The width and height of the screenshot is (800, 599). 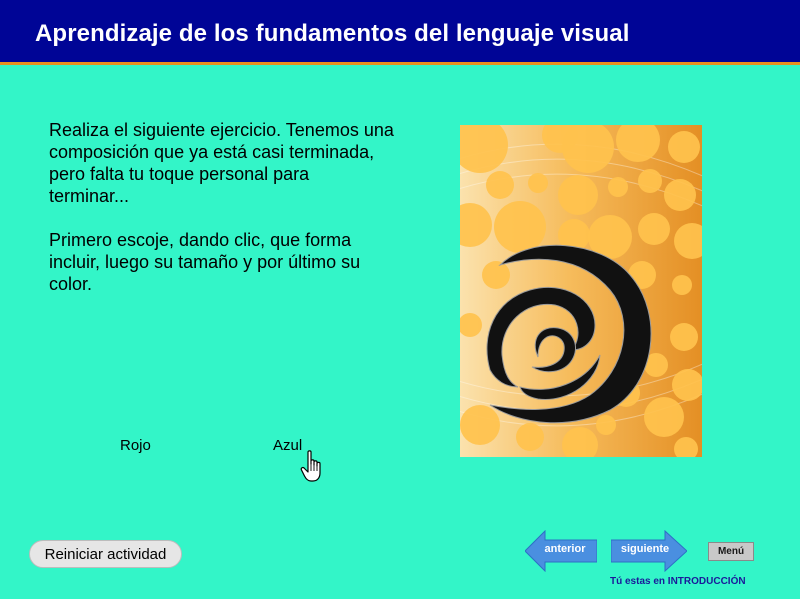 What do you see at coordinates (731, 551) in the screenshot?
I see `menu-button: Menú` at bounding box center [731, 551].